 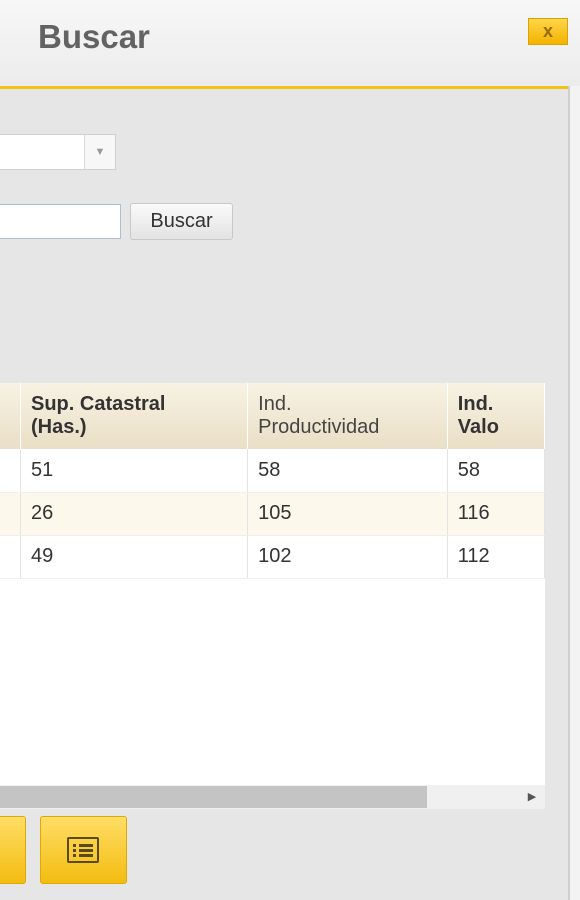 What do you see at coordinates (181, 221) in the screenshot?
I see `search-button: Buscar` at bounding box center [181, 221].